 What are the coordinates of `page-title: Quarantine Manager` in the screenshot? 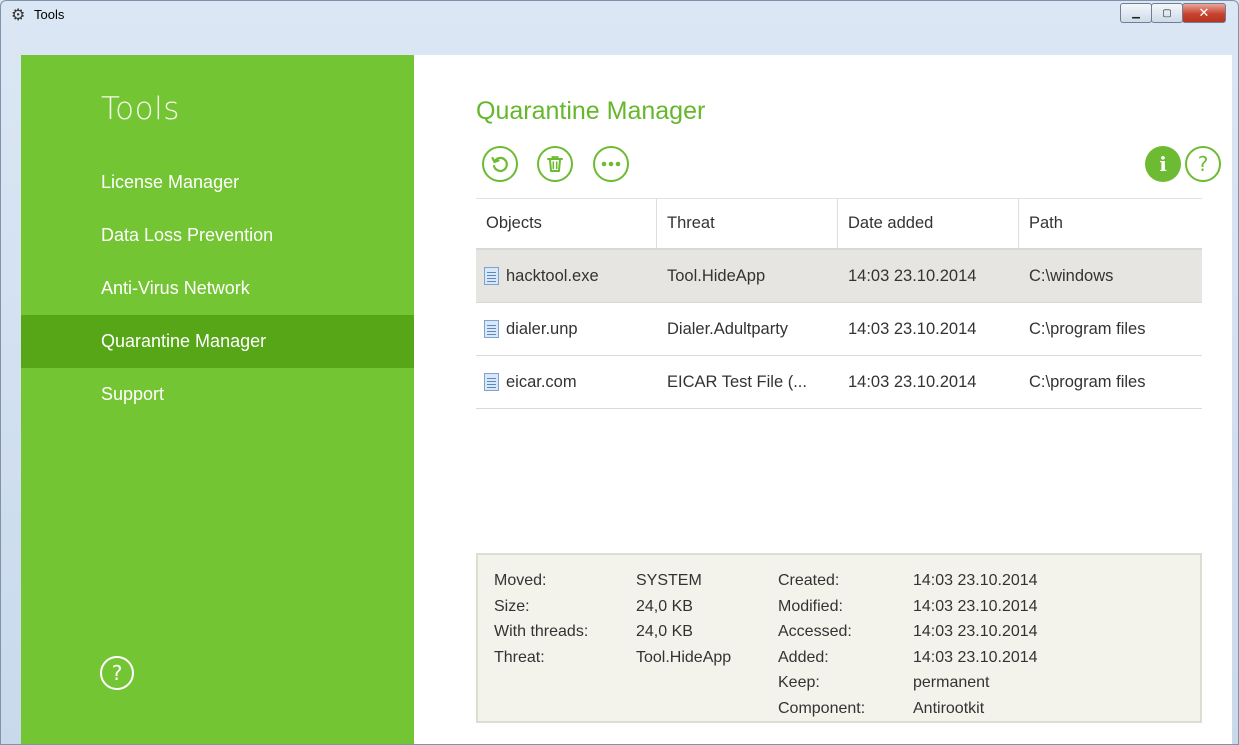 It's located at (591, 111).